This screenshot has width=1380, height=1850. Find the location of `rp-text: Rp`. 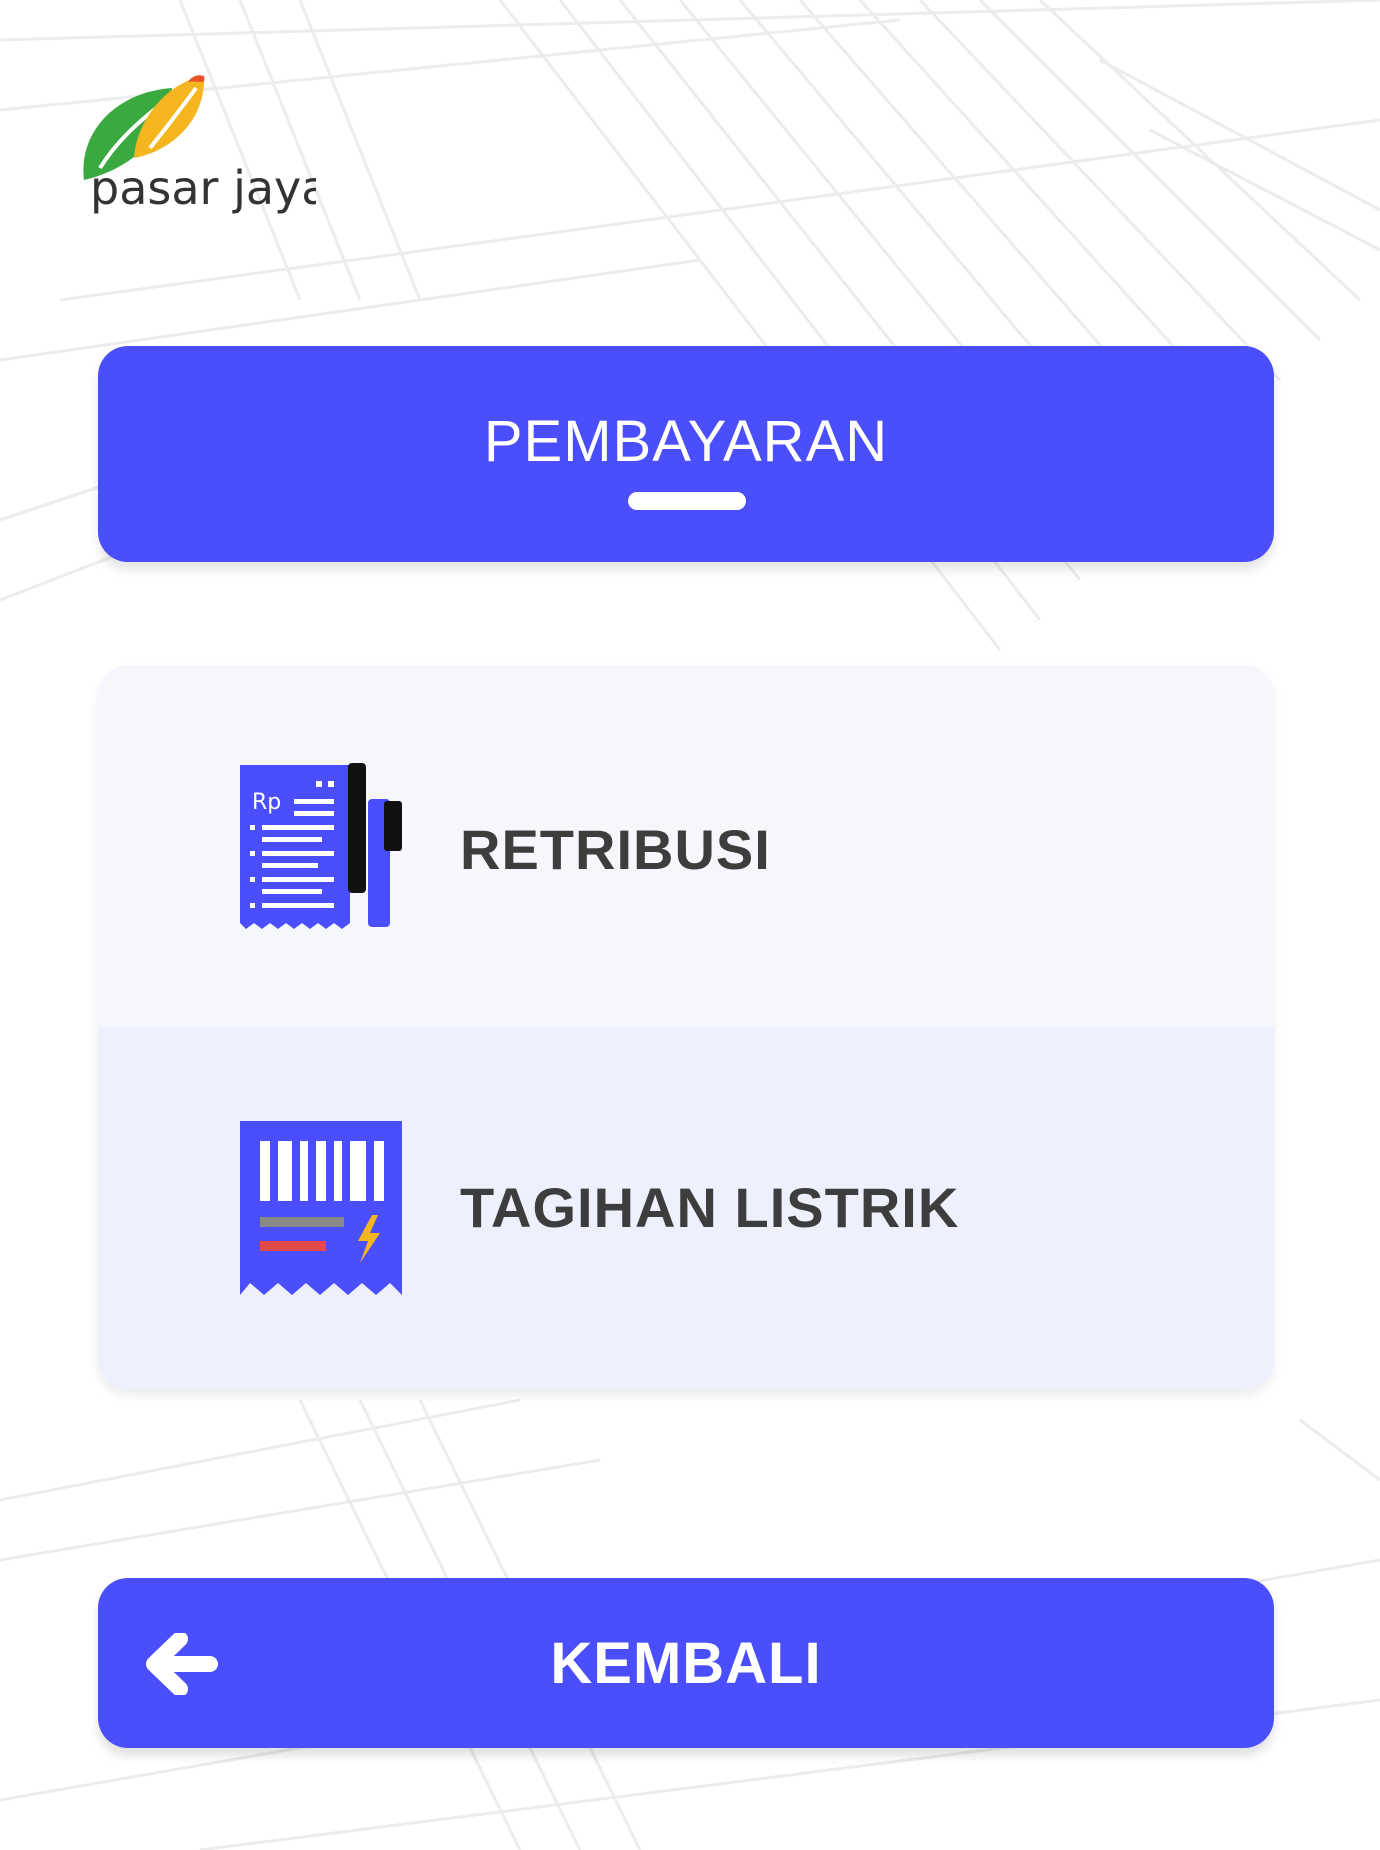

rp-text: Rp is located at coordinates (266, 802).